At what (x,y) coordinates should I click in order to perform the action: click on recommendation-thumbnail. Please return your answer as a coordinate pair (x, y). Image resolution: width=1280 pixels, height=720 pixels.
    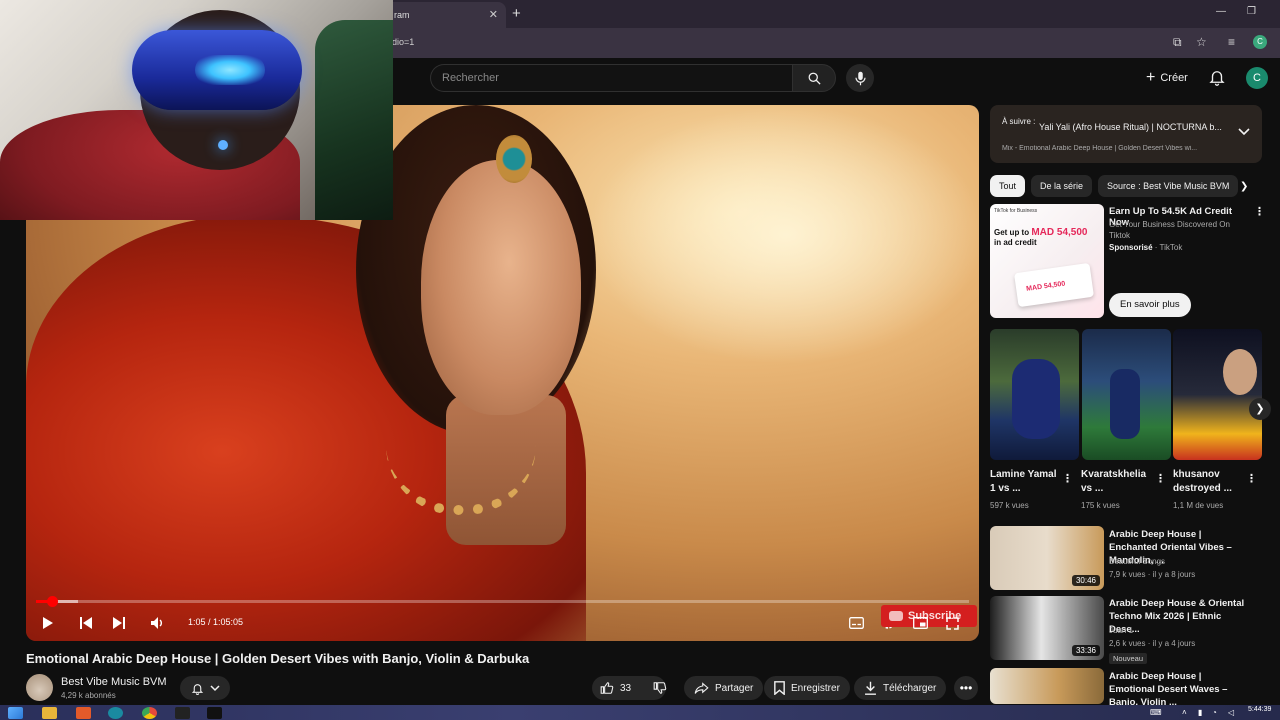
    Looking at the image, I should click on (1047, 686).